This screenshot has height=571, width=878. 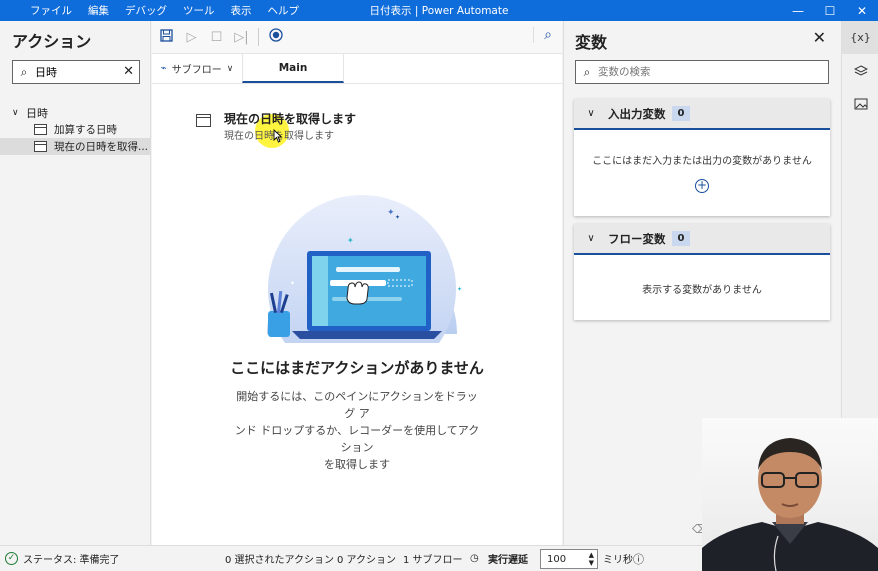 What do you see at coordinates (364, 268) in the screenshot?
I see `empty-flow-illustration: ✦ ✦ ✦ ✦ ✦` at bounding box center [364, 268].